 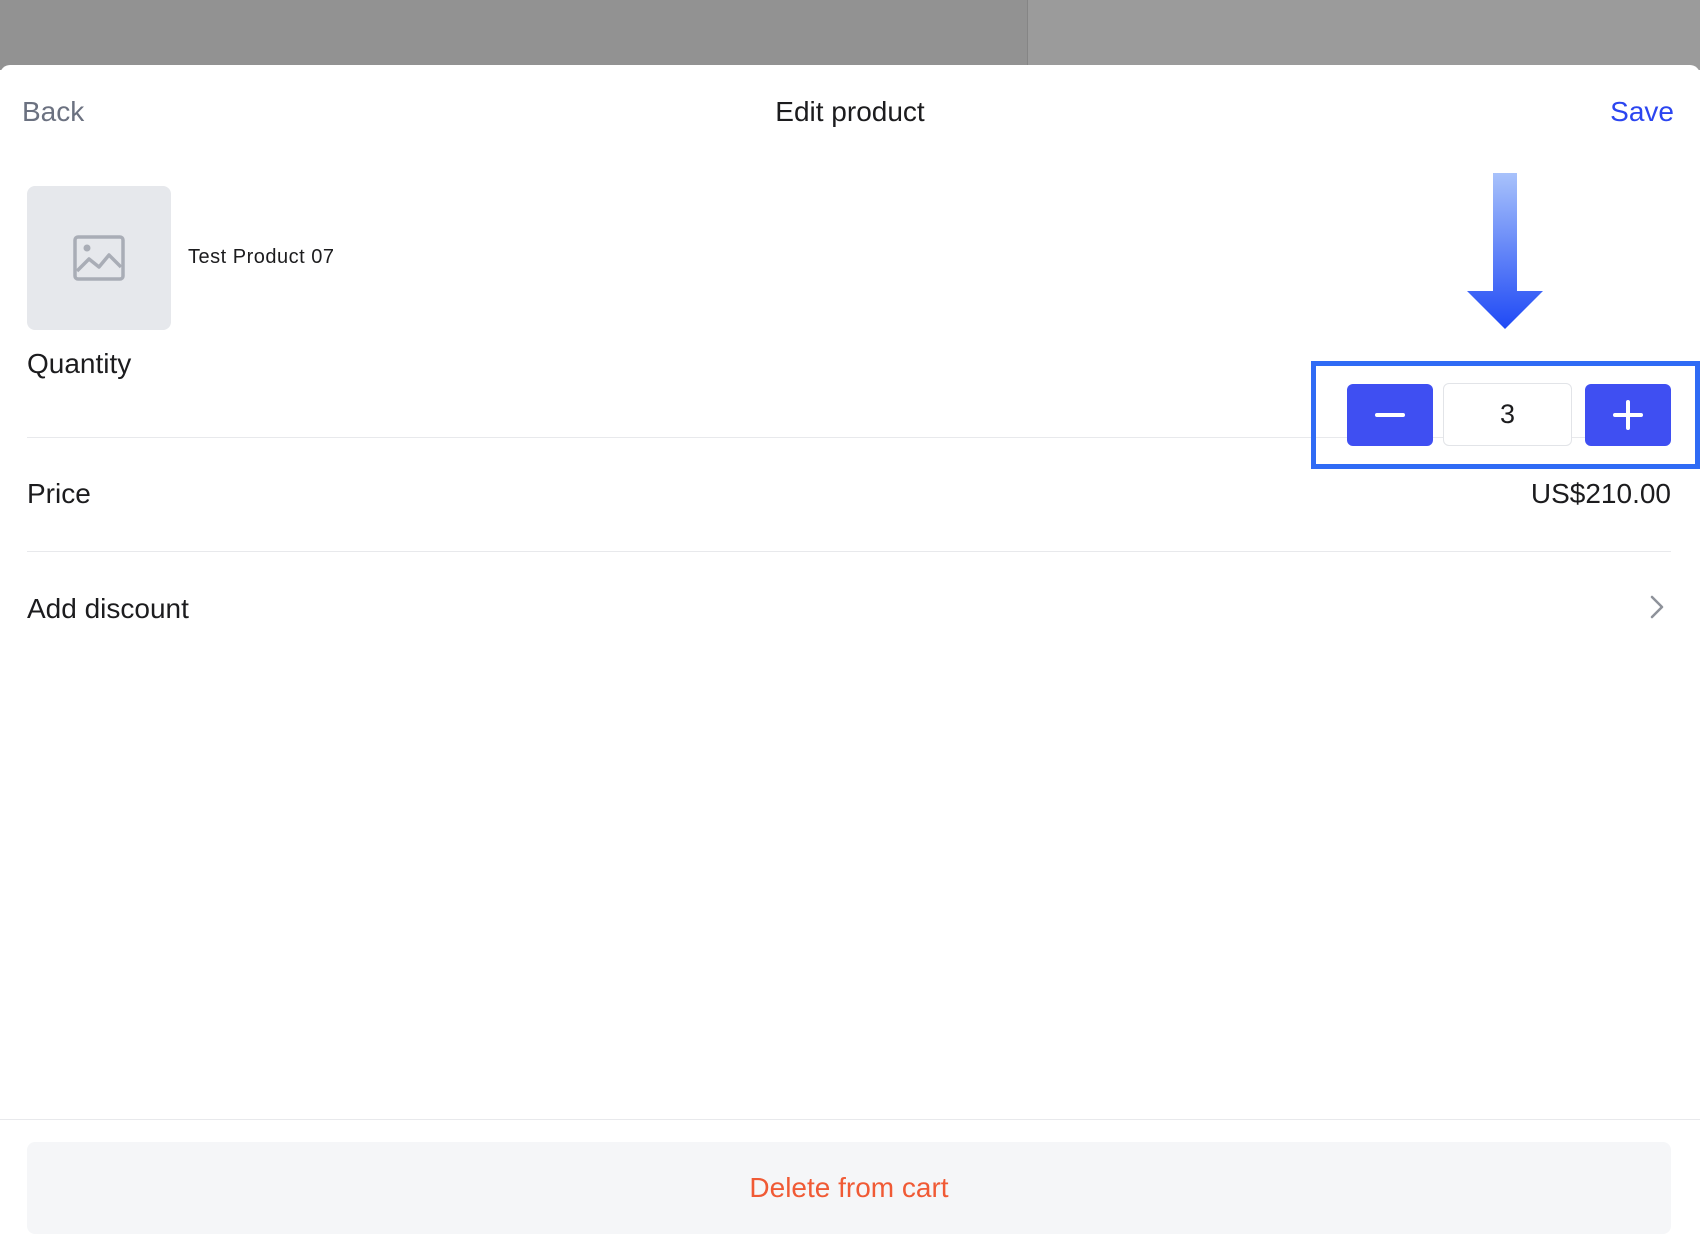 I want to click on background-overlay-right, so click(x=1363, y=35).